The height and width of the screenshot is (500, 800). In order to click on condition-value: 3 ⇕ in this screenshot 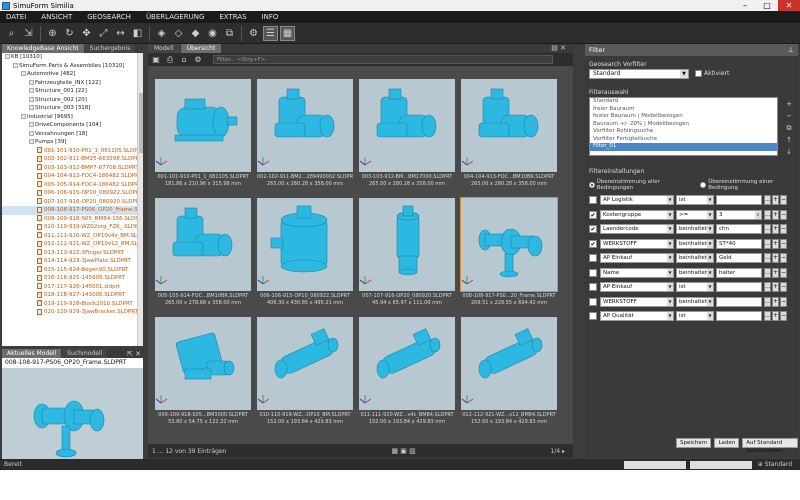, I will do `click(739, 214)`.